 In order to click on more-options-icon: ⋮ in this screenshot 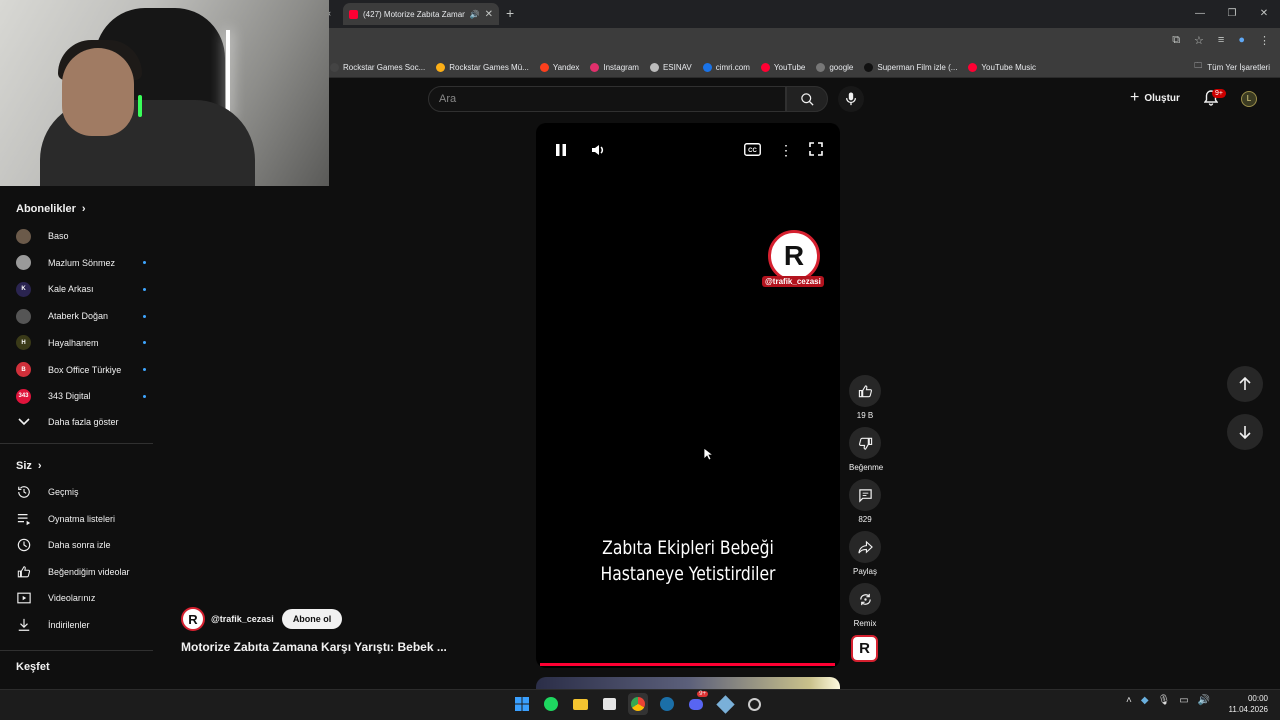, I will do `click(786, 150)`.